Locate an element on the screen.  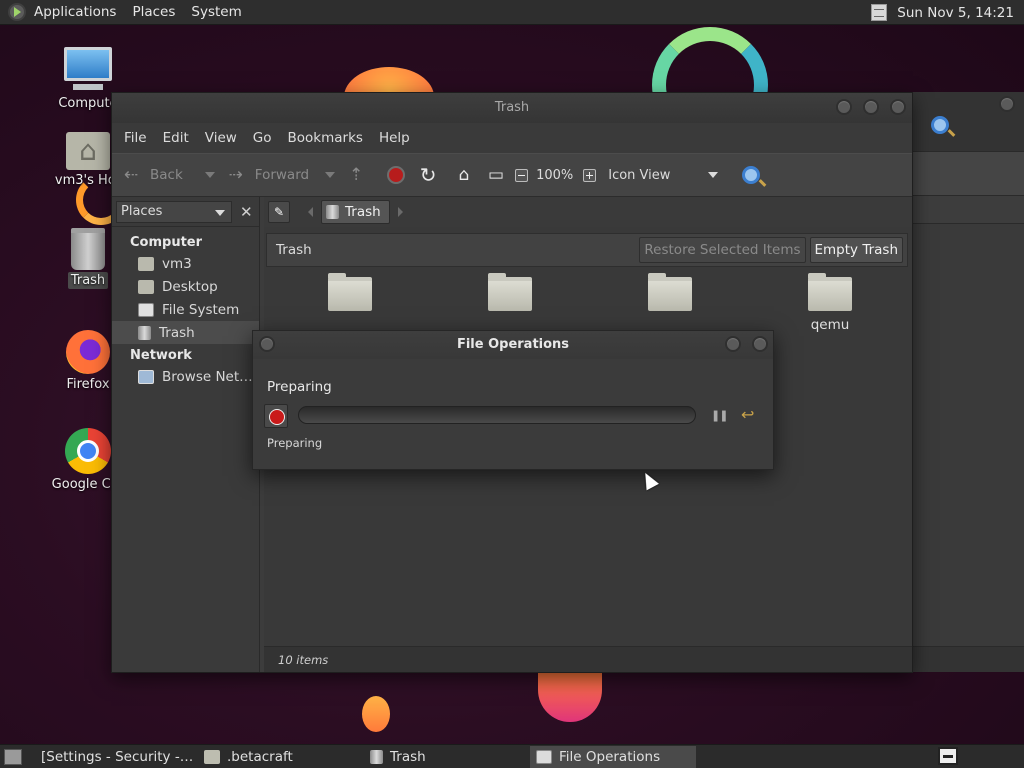
sidebar-header: Places ✕ is located at coordinates (185, 212).